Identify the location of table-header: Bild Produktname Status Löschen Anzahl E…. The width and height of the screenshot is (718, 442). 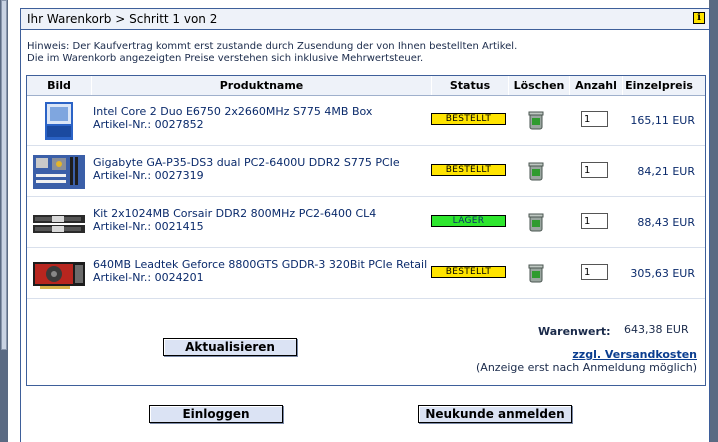
(366, 86).